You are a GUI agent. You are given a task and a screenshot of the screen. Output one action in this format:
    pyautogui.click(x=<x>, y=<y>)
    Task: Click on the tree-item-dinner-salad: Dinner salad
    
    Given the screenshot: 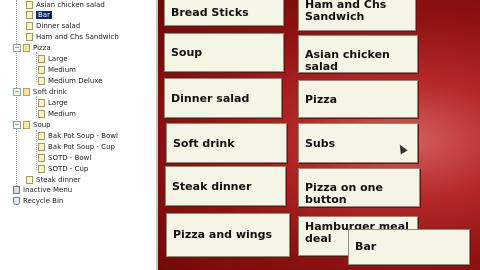 What is the action you would take?
    pyautogui.click(x=53, y=26)
    